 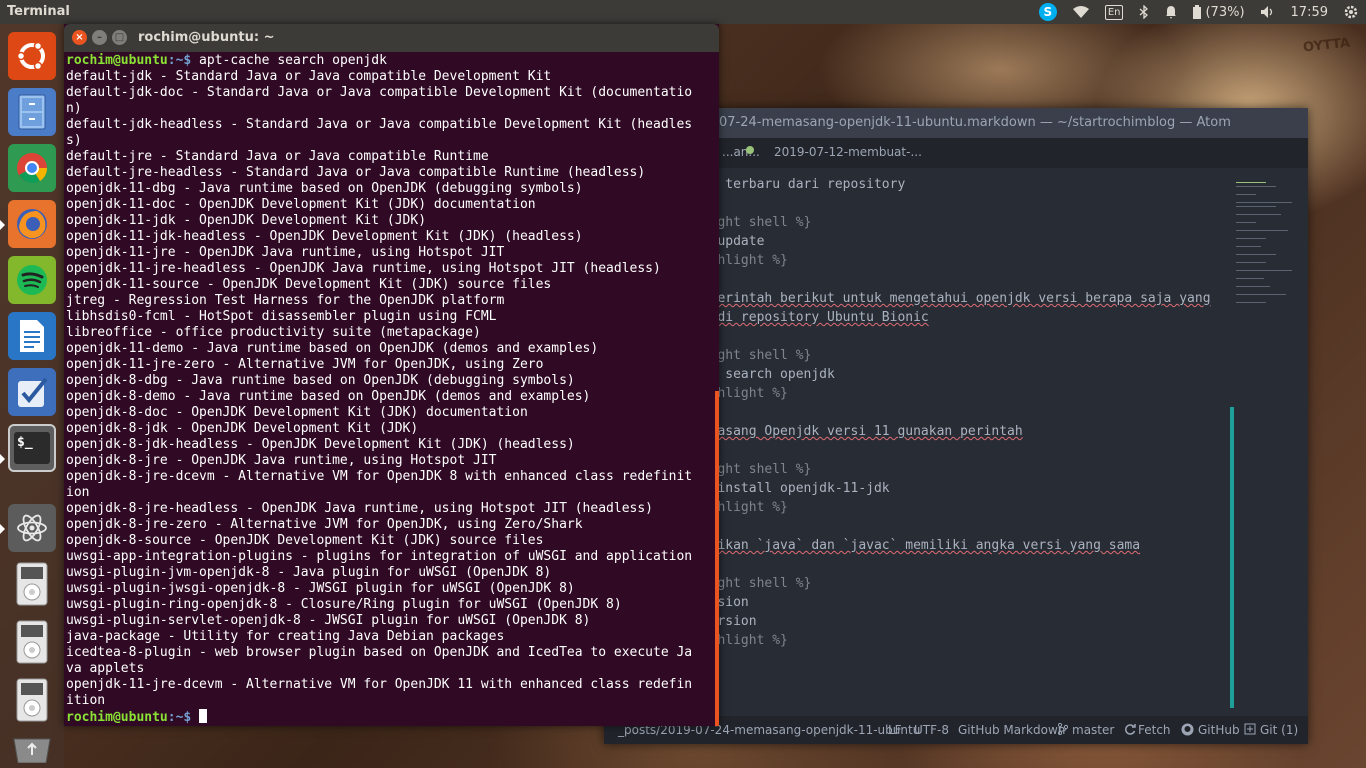 I want to click on wallpaper-text: OYTTA, so click(x=1326, y=45).